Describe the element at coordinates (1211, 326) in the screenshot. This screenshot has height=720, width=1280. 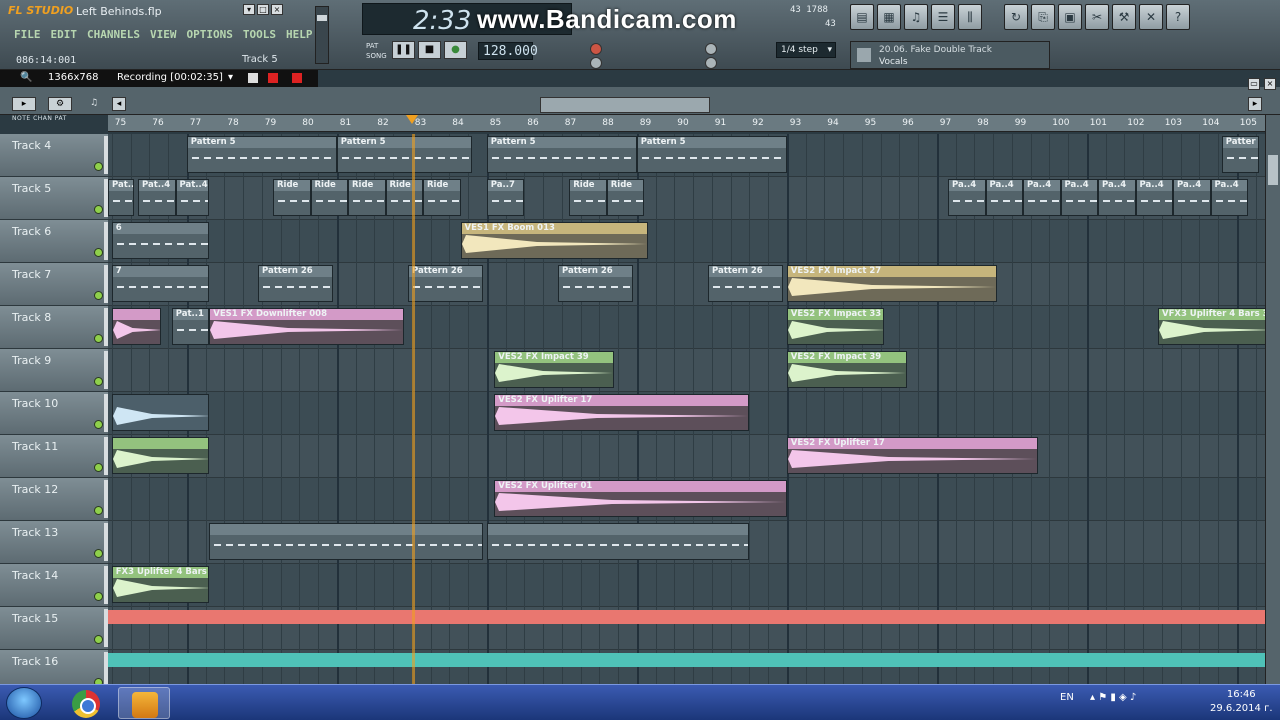
I see `clip: VFX3 Uplifter 4 Bars 35` at that location.